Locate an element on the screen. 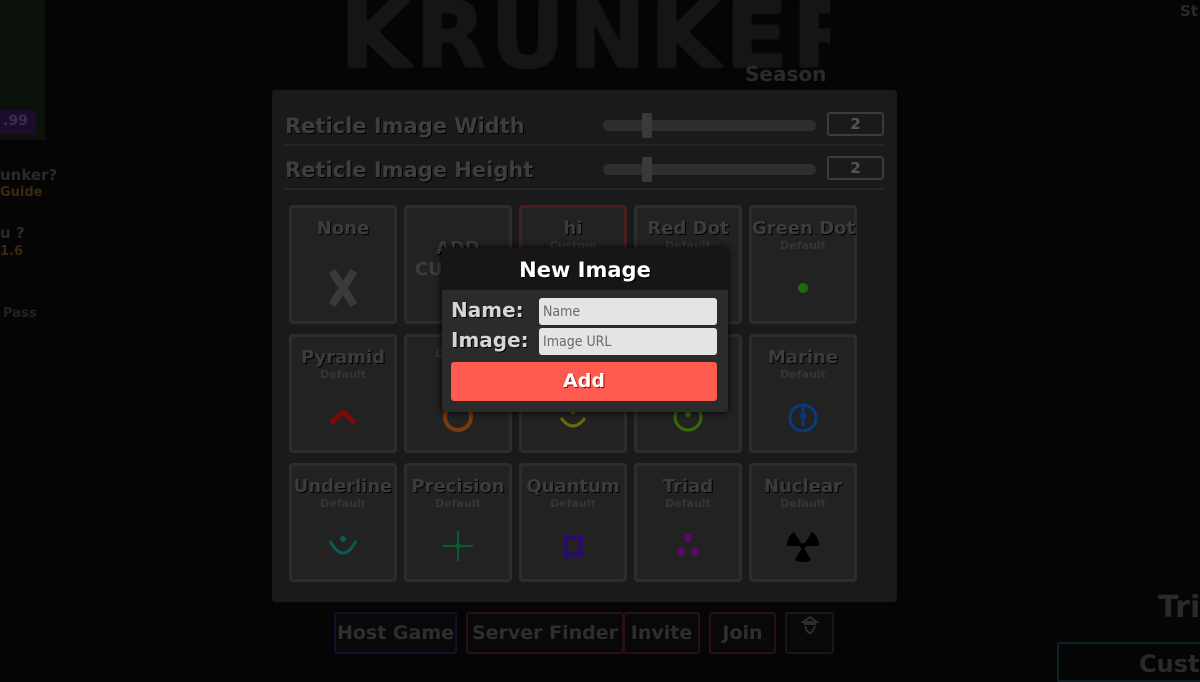 The height and width of the screenshot is (682, 1200). reticle-name: Triad is located at coordinates (688, 486).